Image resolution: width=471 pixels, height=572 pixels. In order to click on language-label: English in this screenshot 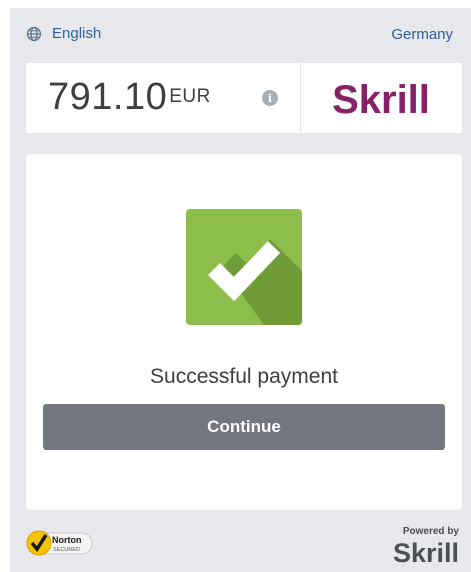, I will do `click(77, 33)`.